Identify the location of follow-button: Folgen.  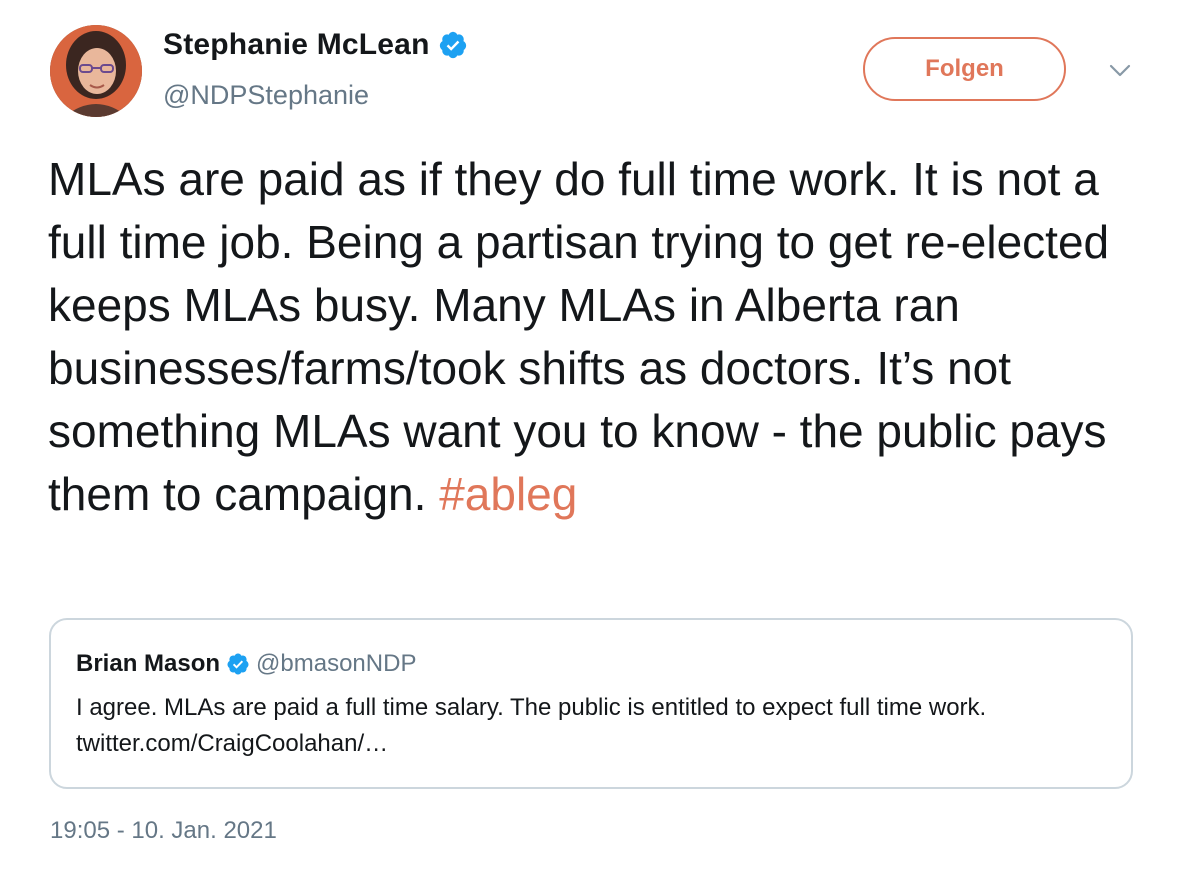
(964, 69).